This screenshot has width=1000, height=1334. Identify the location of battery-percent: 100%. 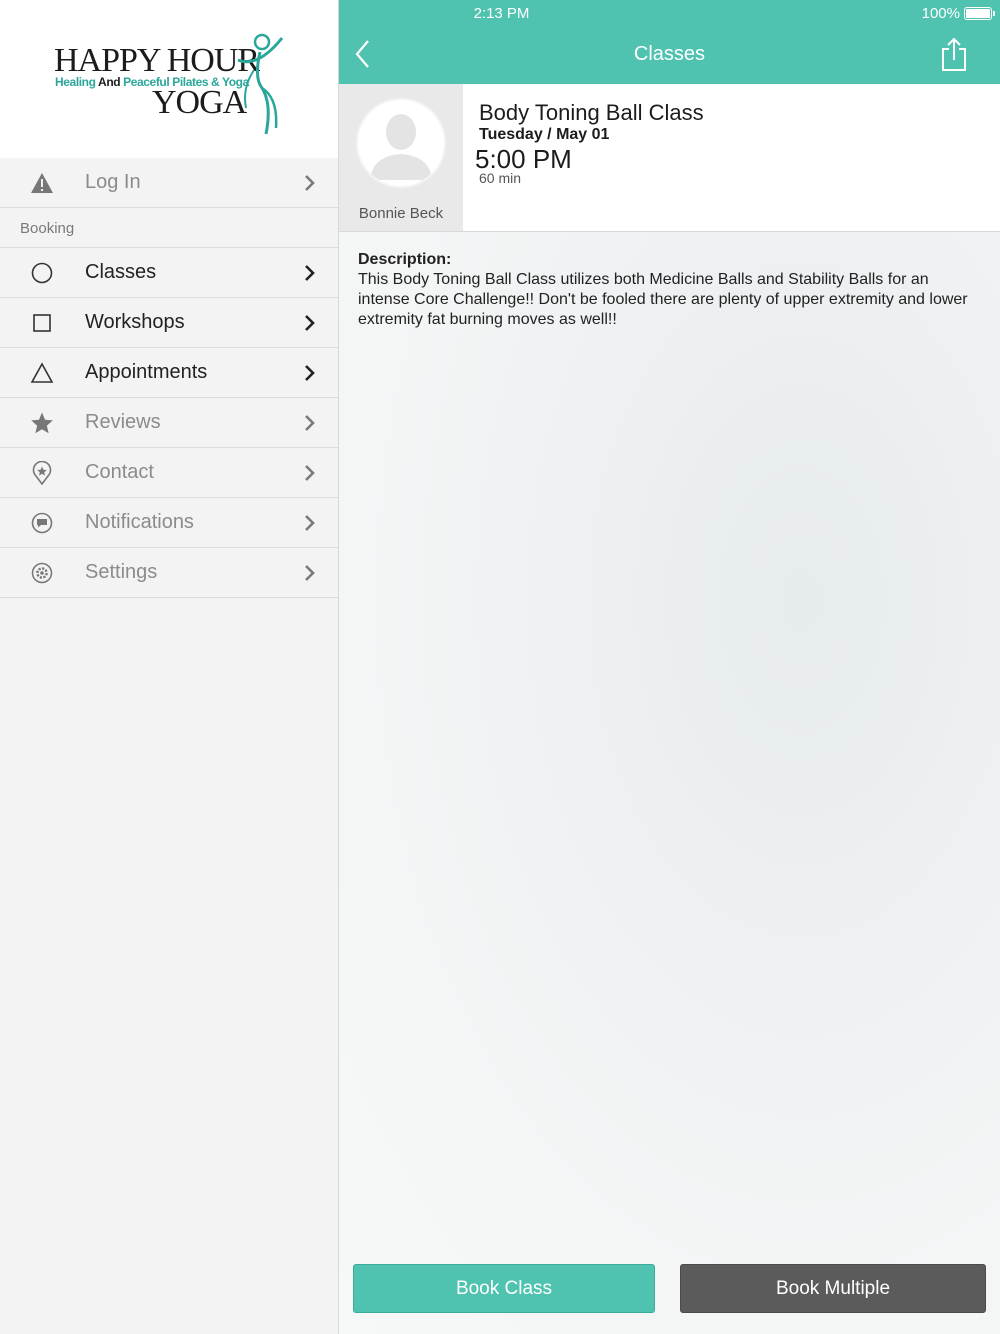
(940, 13).